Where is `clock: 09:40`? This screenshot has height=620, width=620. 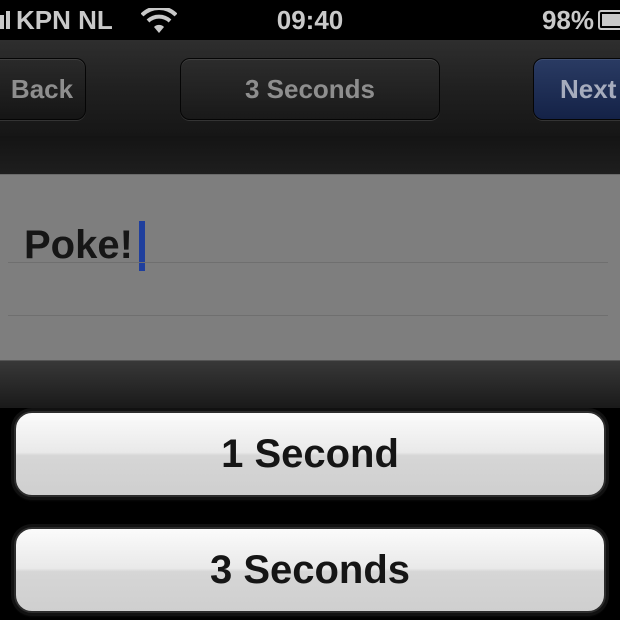
clock: 09:40 is located at coordinates (310, 20).